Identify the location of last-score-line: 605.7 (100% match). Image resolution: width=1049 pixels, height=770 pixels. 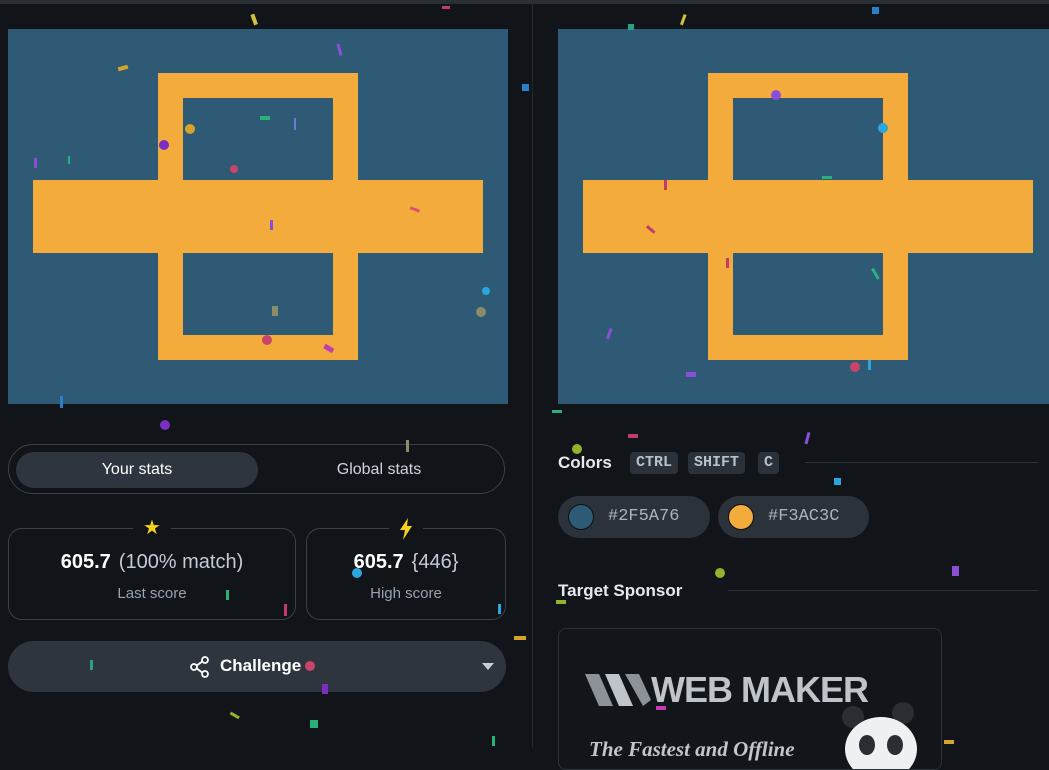
(152, 562).